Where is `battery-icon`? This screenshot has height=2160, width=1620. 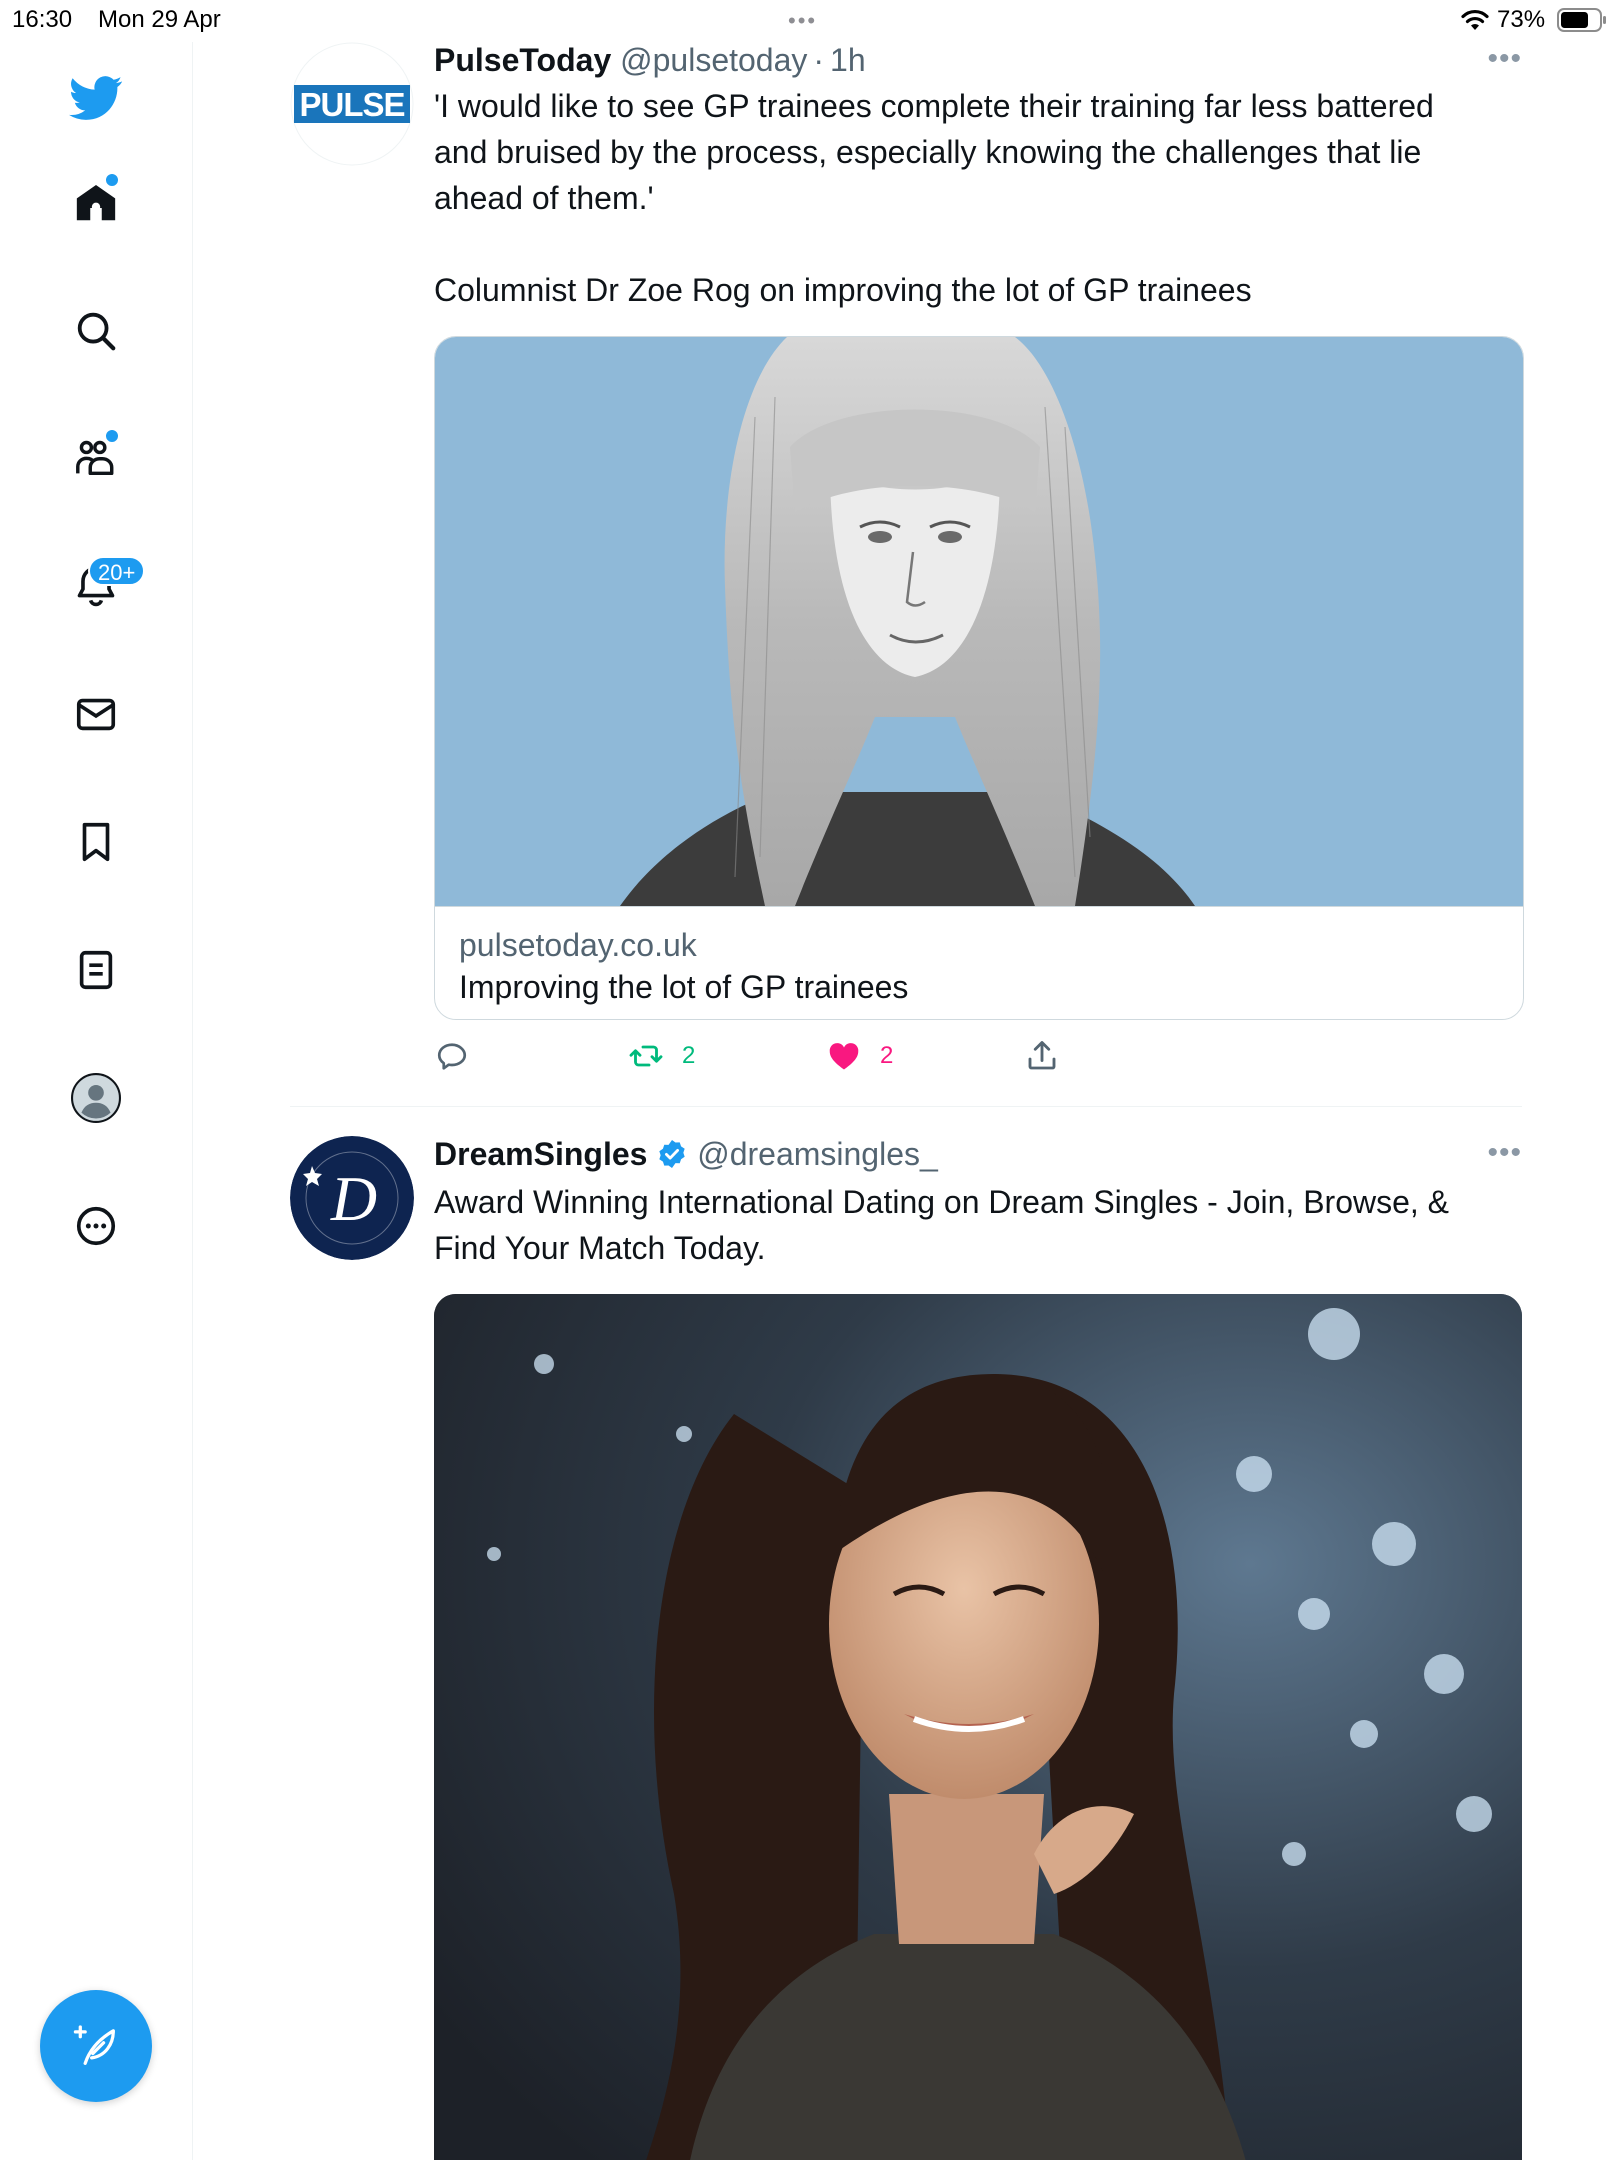 battery-icon is located at coordinates (1581, 20).